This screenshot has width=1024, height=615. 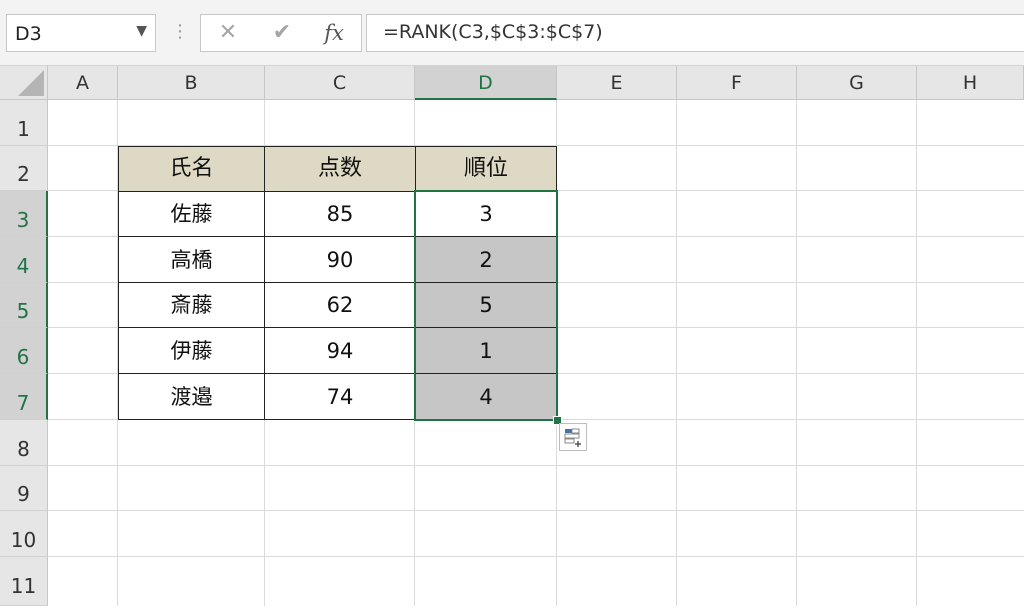 What do you see at coordinates (24, 534) in the screenshot?
I see `row-header-10: 10` at bounding box center [24, 534].